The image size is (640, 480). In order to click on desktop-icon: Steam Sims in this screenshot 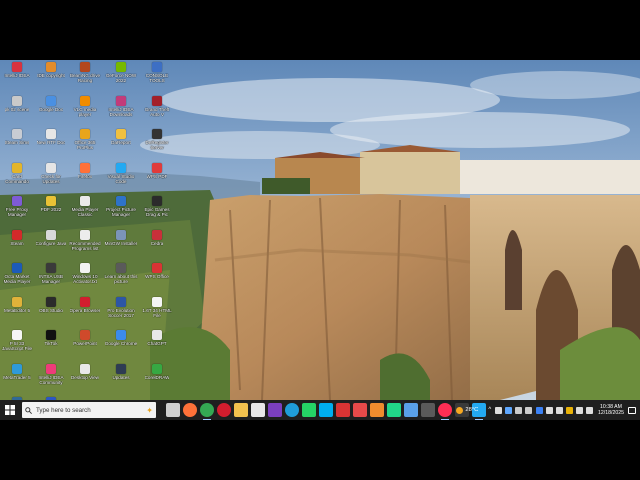, I will do `click(17, 137)`.